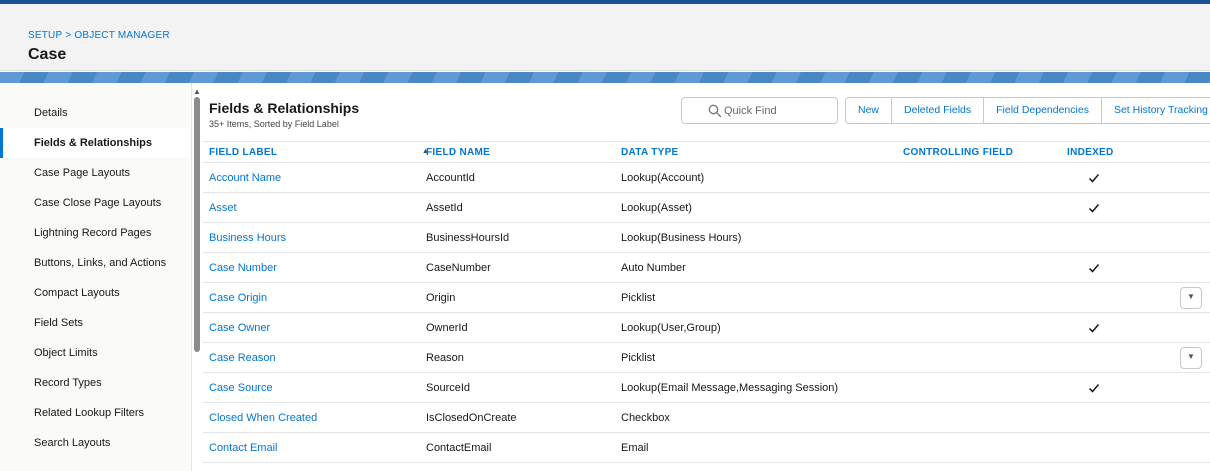  What do you see at coordinates (284, 108) in the screenshot?
I see `section-title: Fields & Relationships` at bounding box center [284, 108].